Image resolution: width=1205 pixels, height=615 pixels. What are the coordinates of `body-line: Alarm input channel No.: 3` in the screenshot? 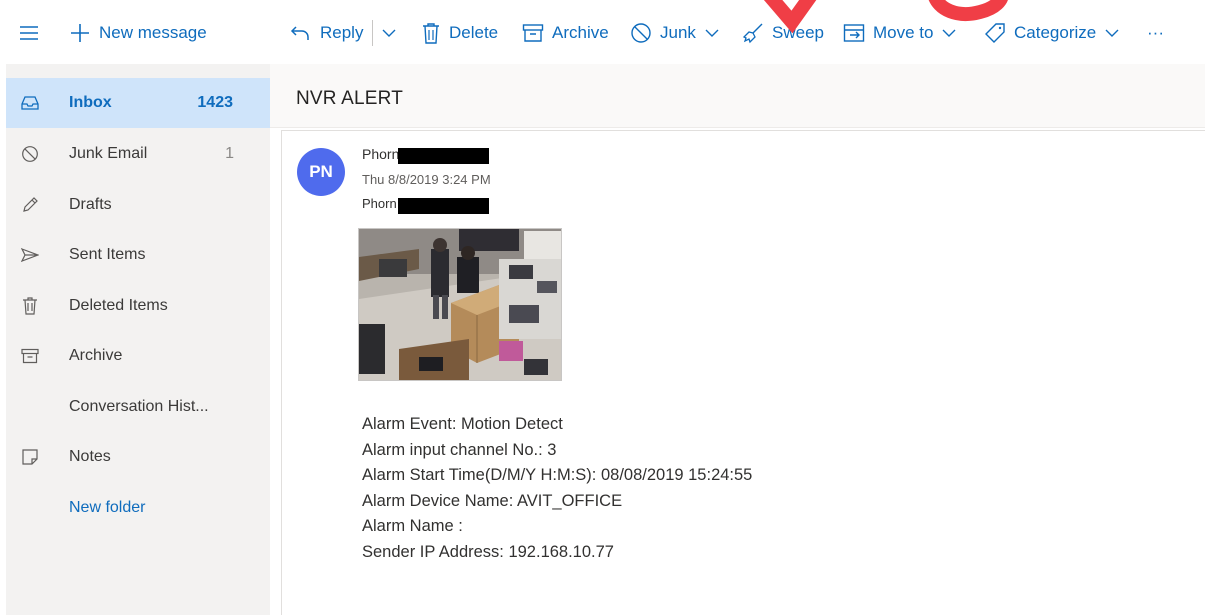 It's located at (459, 449).